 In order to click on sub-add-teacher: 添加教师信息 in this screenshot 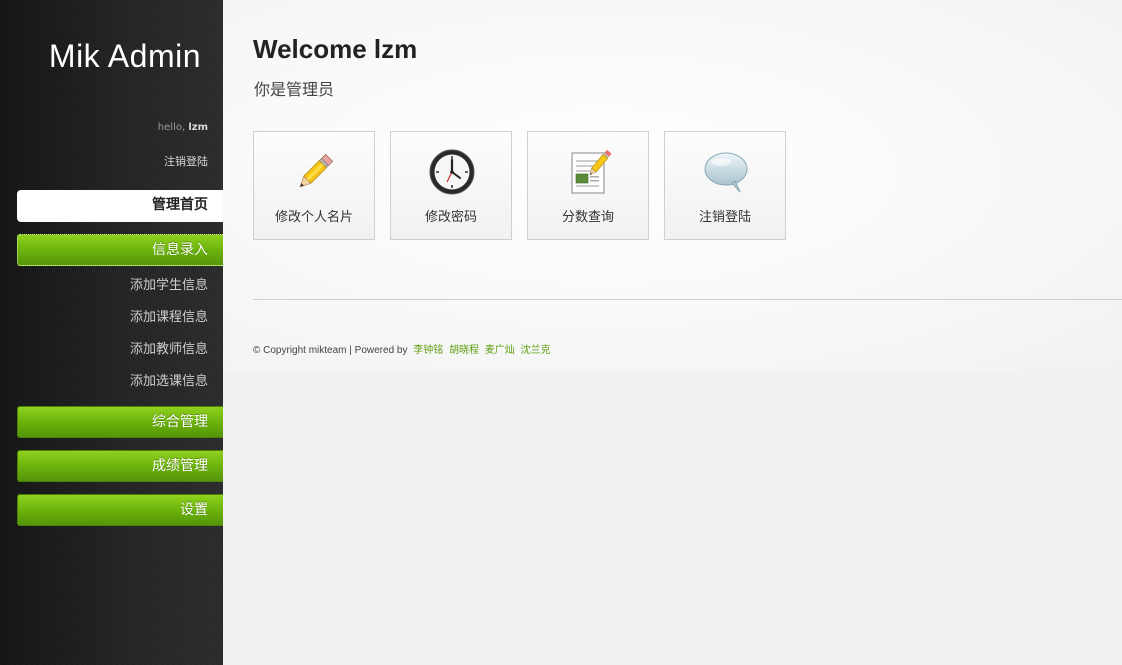, I will do `click(169, 347)`.